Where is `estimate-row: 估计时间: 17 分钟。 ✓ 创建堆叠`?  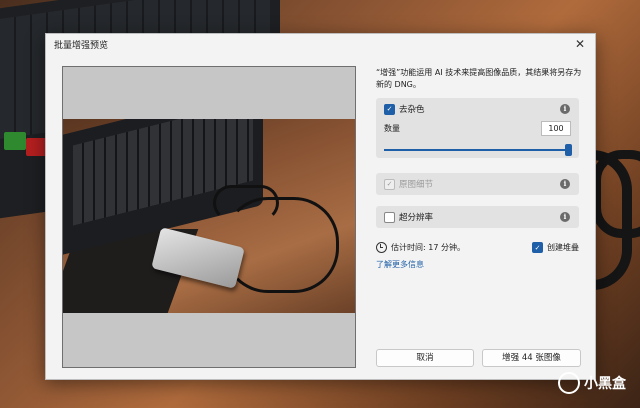
estimate-row: 估计时间: 17 分钟。 ✓ 创建堆叠 is located at coordinates (477, 247).